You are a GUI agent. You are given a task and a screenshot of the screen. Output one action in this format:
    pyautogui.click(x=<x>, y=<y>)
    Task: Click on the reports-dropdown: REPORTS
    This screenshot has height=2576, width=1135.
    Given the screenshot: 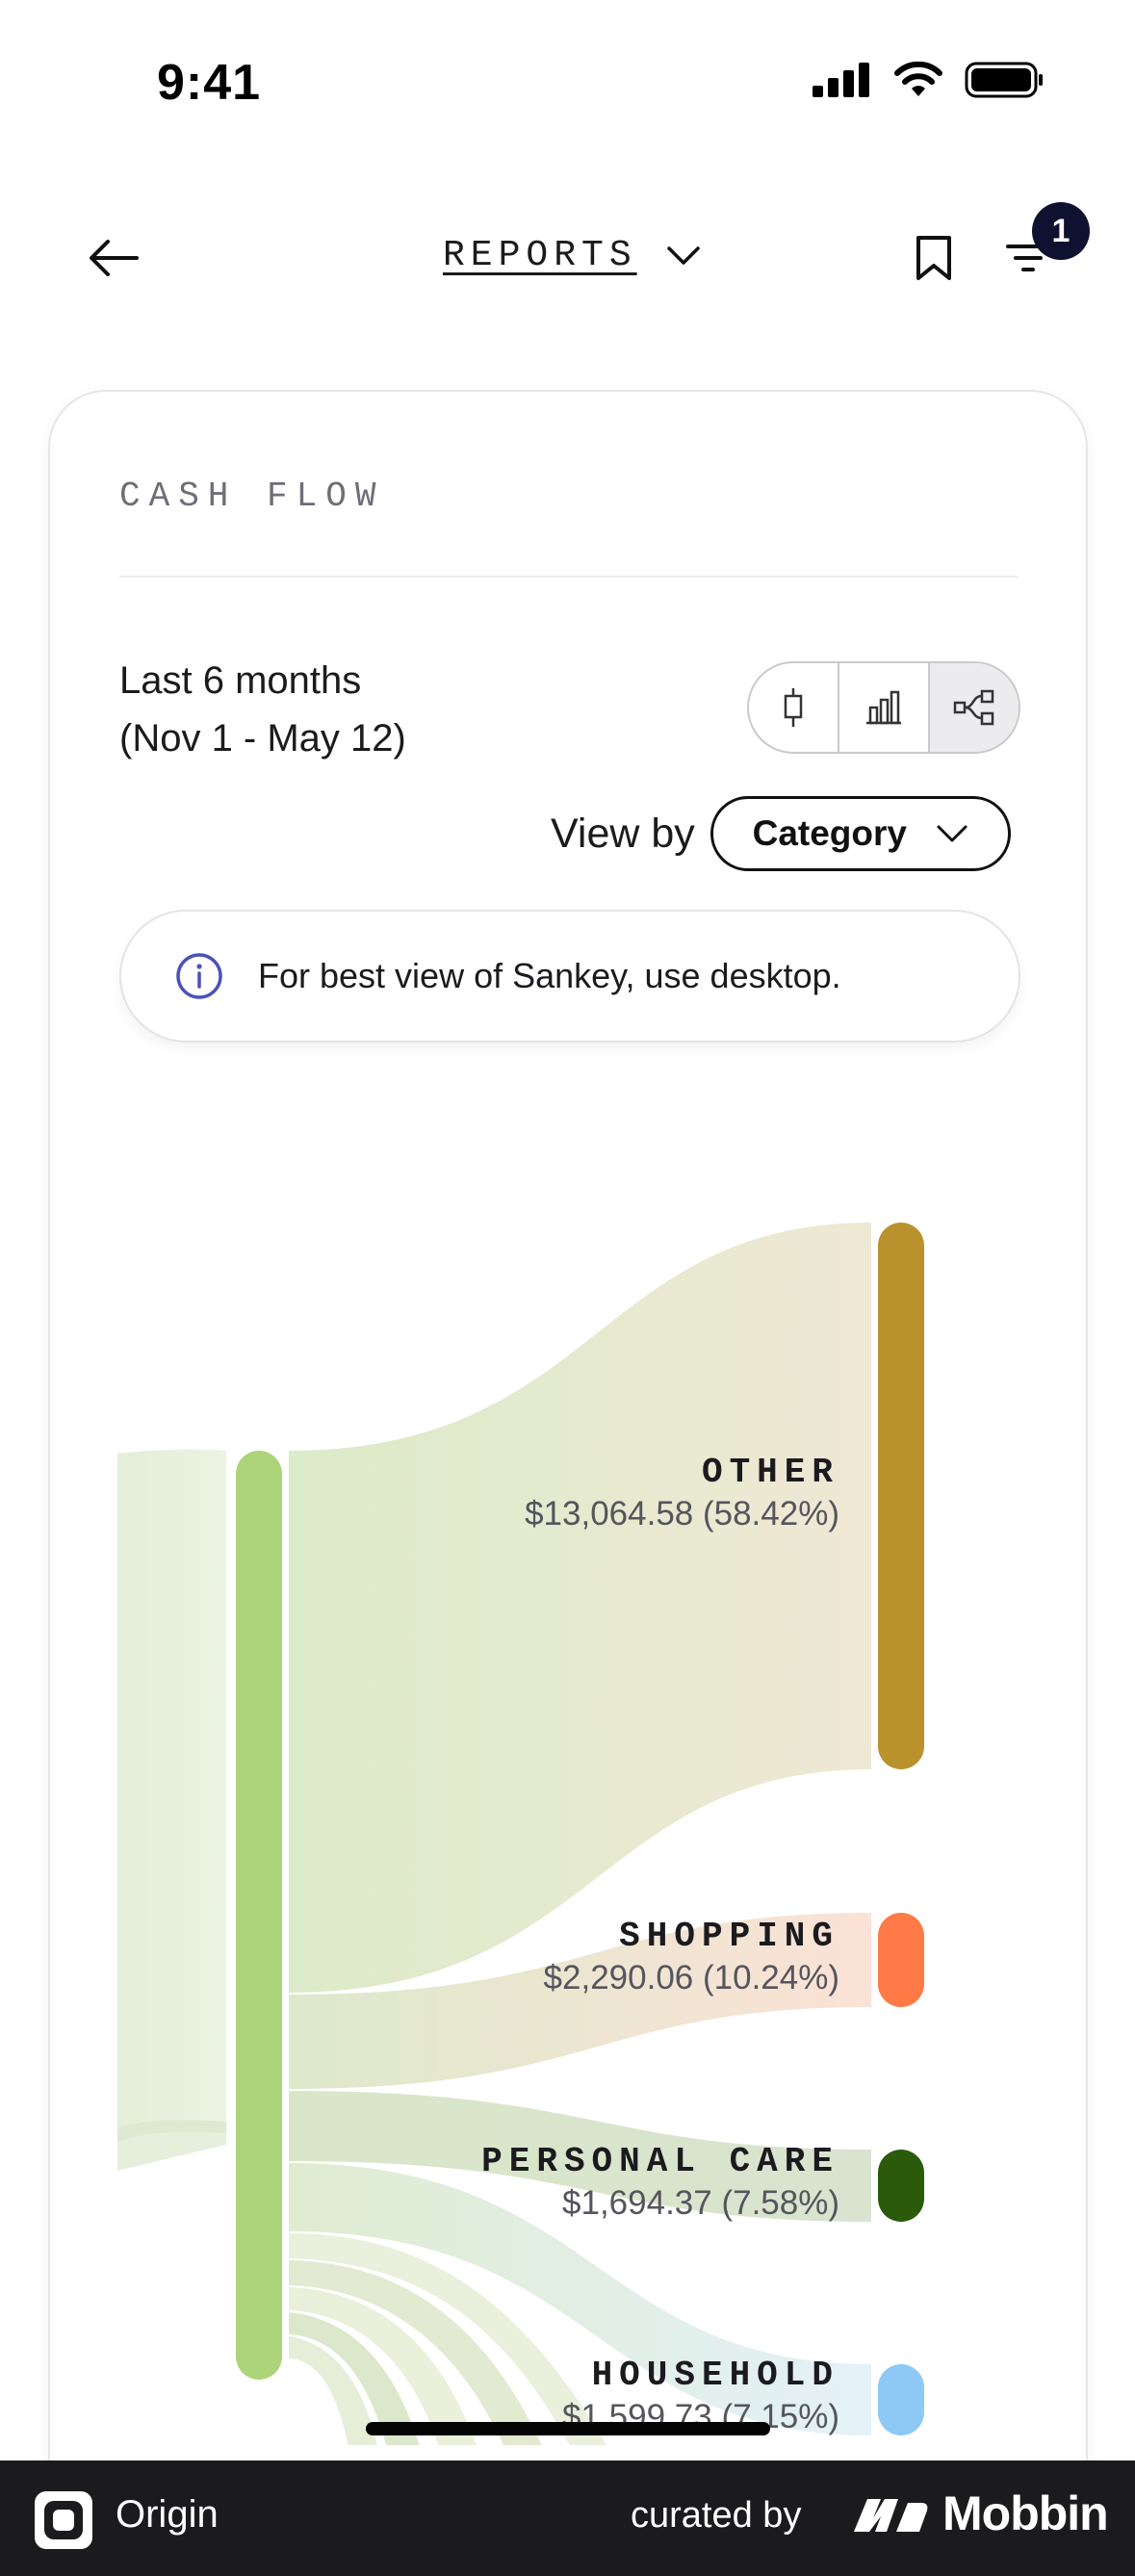 What is the action you would take?
    pyautogui.click(x=572, y=255)
    